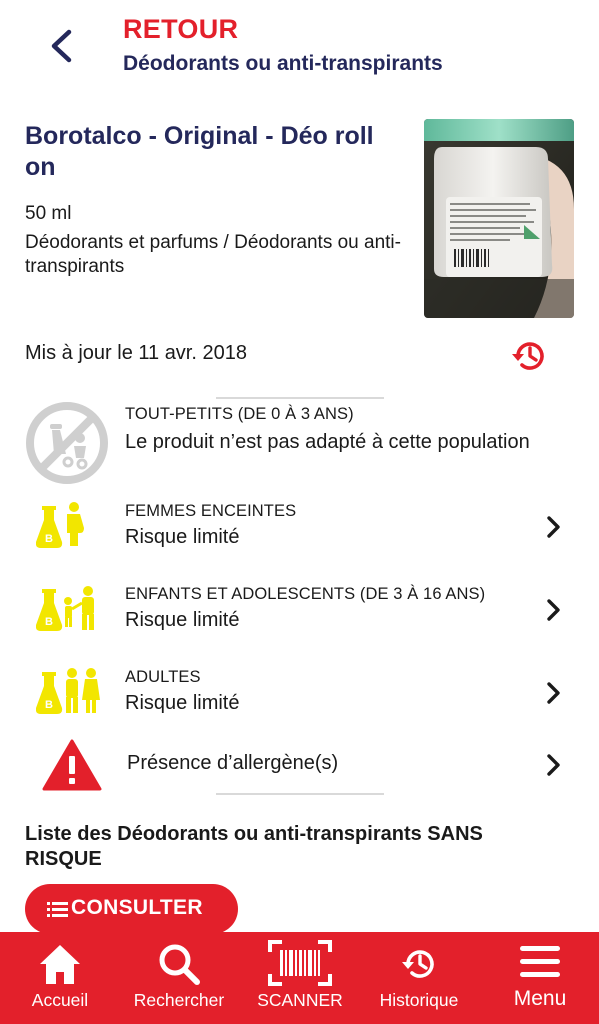  Describe the element at coordinates (305, 594) in the screenshot. I see `risk-group-label: ENFANTS ET ADOLESCENTS (DE 3 À 16 ANS)` at that location.